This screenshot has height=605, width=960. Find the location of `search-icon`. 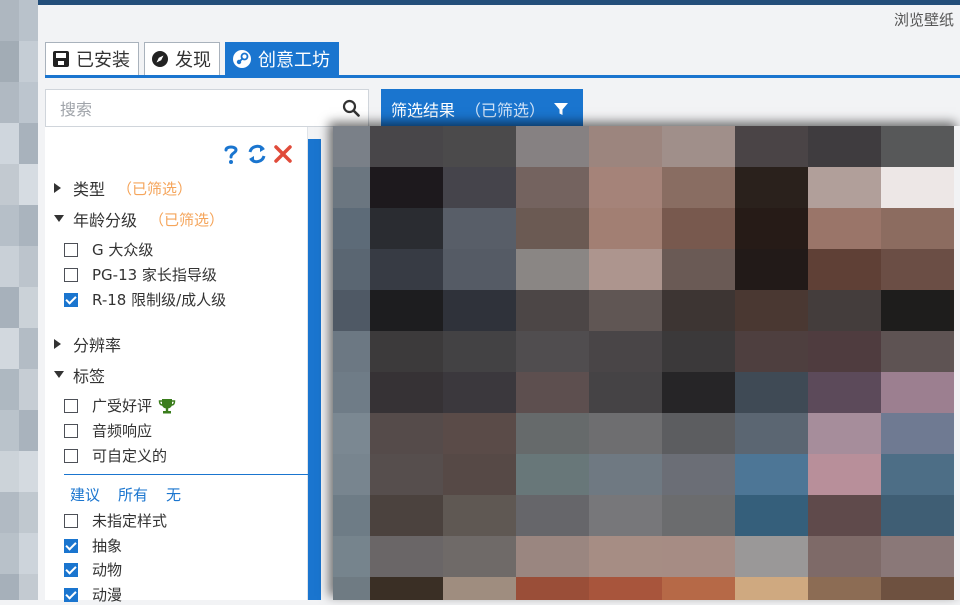

search-icon is located at coordinates (351, 110).